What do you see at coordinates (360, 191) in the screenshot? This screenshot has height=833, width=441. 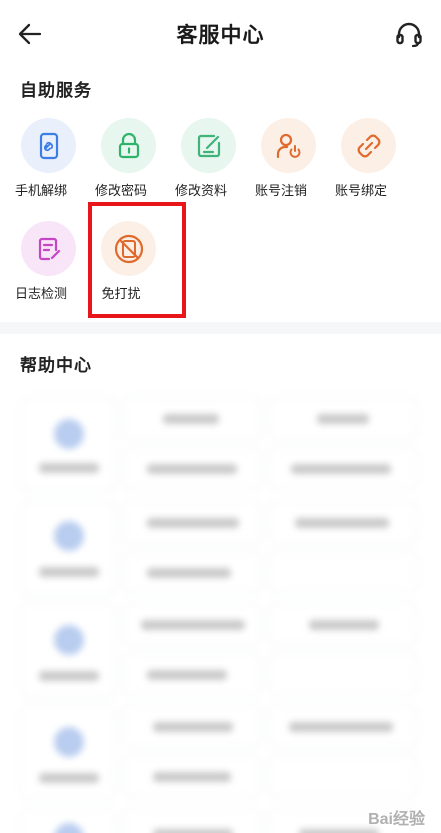 I see `service-label: 账号绑定` at bounding box center [360, 191].